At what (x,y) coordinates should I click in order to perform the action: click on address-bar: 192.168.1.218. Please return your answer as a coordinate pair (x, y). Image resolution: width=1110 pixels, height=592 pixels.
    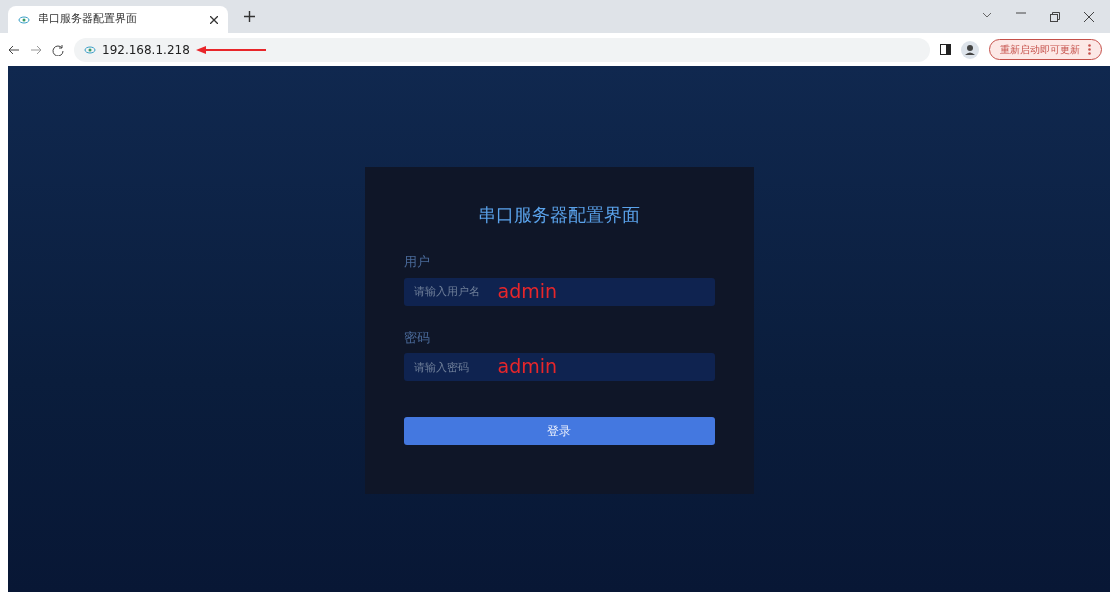
    Looking at the image, I should click on (502, 49).